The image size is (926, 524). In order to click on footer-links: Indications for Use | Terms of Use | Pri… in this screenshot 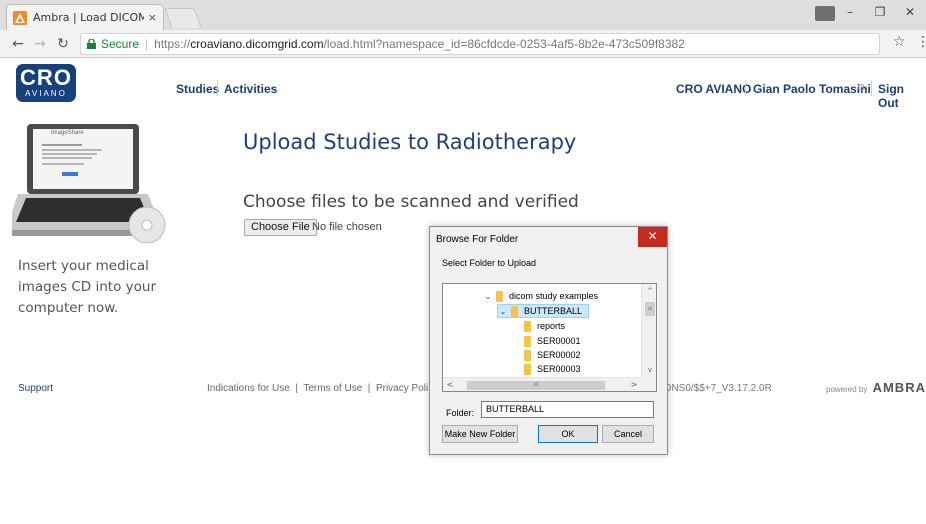, I will do `click(317, 388)`.